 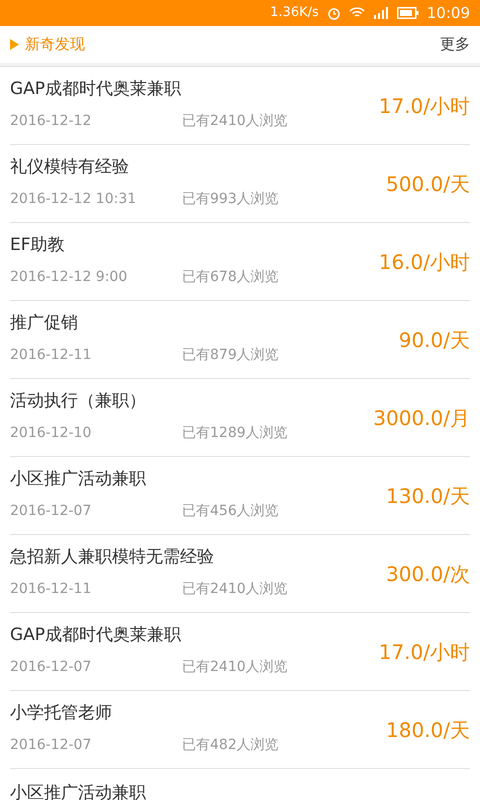 I want to click on pay-rate: 3000.0/月, so click(x=421, y=418).